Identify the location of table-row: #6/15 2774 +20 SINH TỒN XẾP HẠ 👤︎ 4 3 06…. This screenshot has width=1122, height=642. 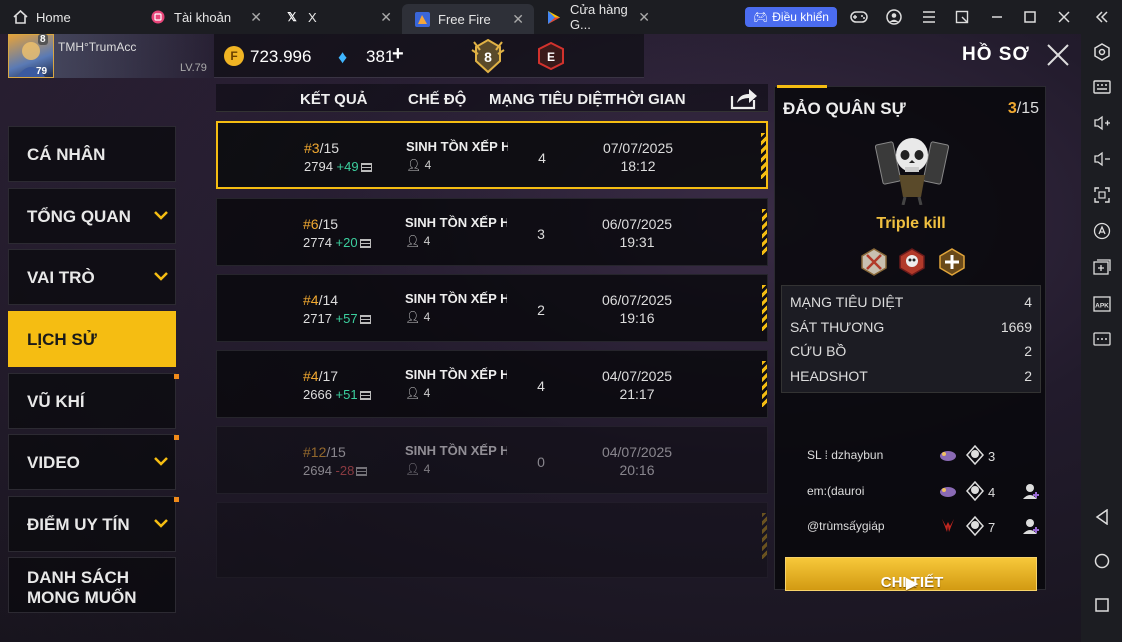
(492, 232).